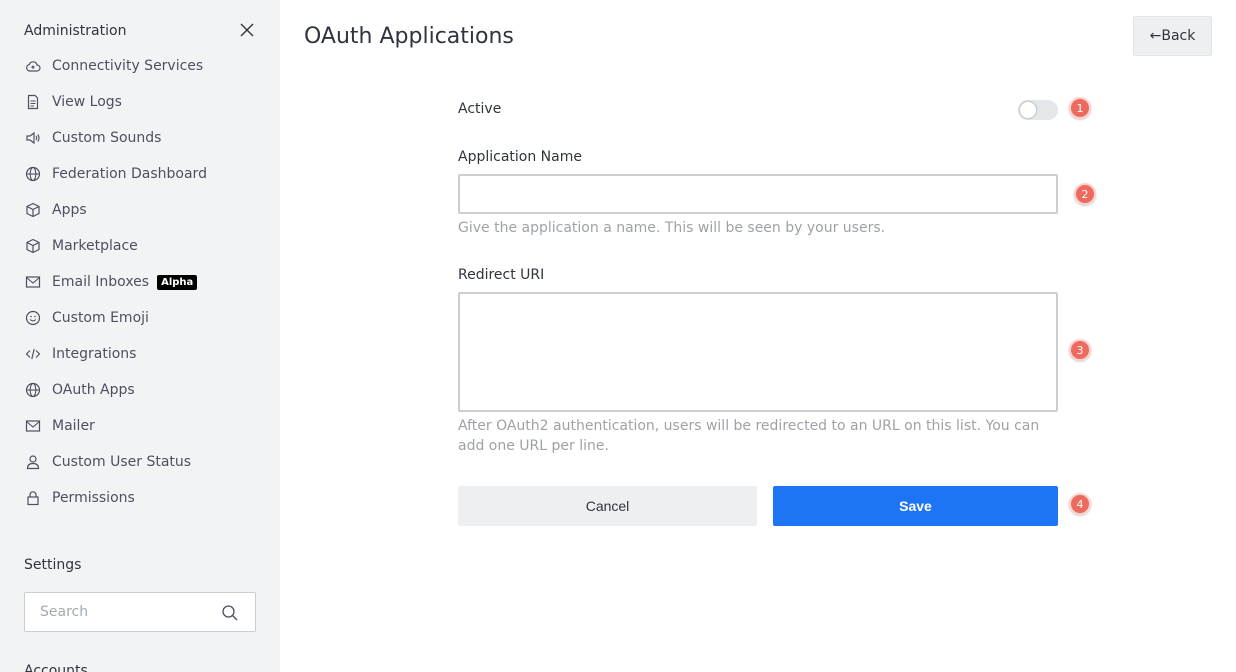 Image resolution: width=1236 pixels, height=672 pixels. Describe the element at coordinates (607, 506) in the screenshot. I see `cancel-button: Cancel` at that location.